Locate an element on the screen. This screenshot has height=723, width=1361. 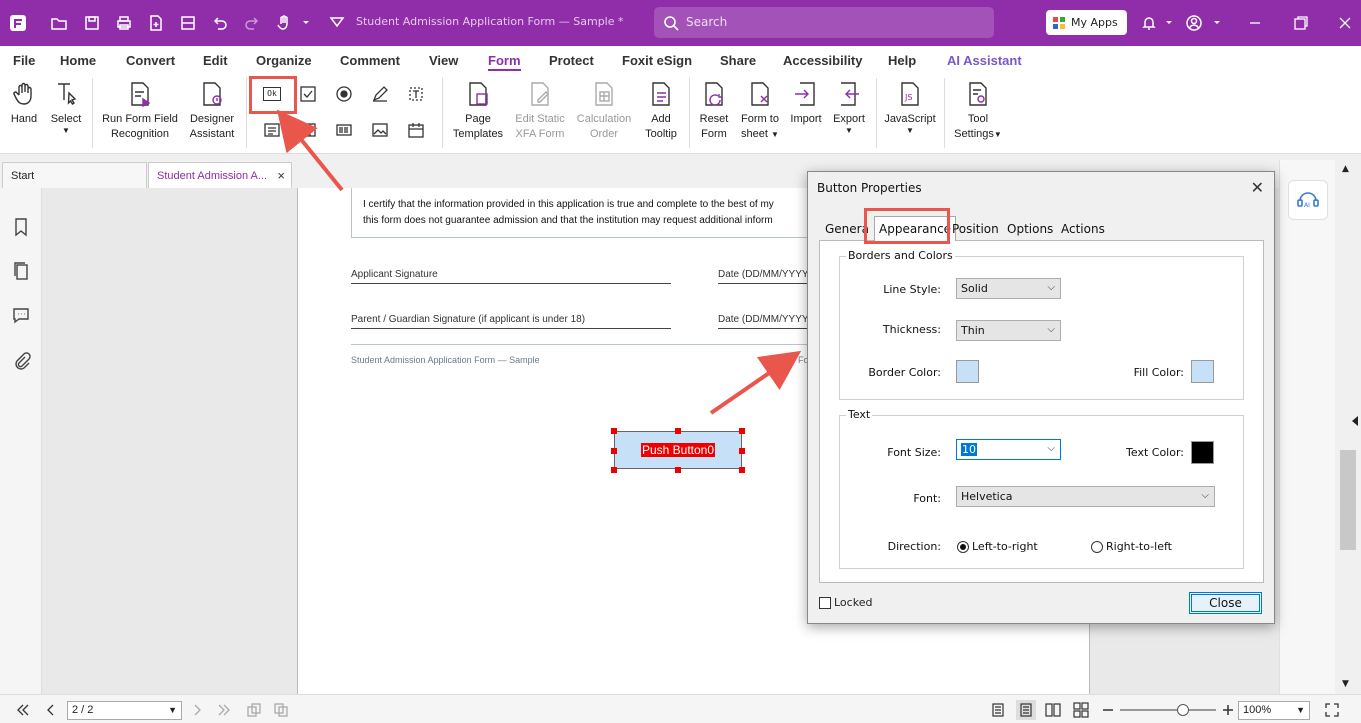
bell-icon is located at coordinates (1149, 23).